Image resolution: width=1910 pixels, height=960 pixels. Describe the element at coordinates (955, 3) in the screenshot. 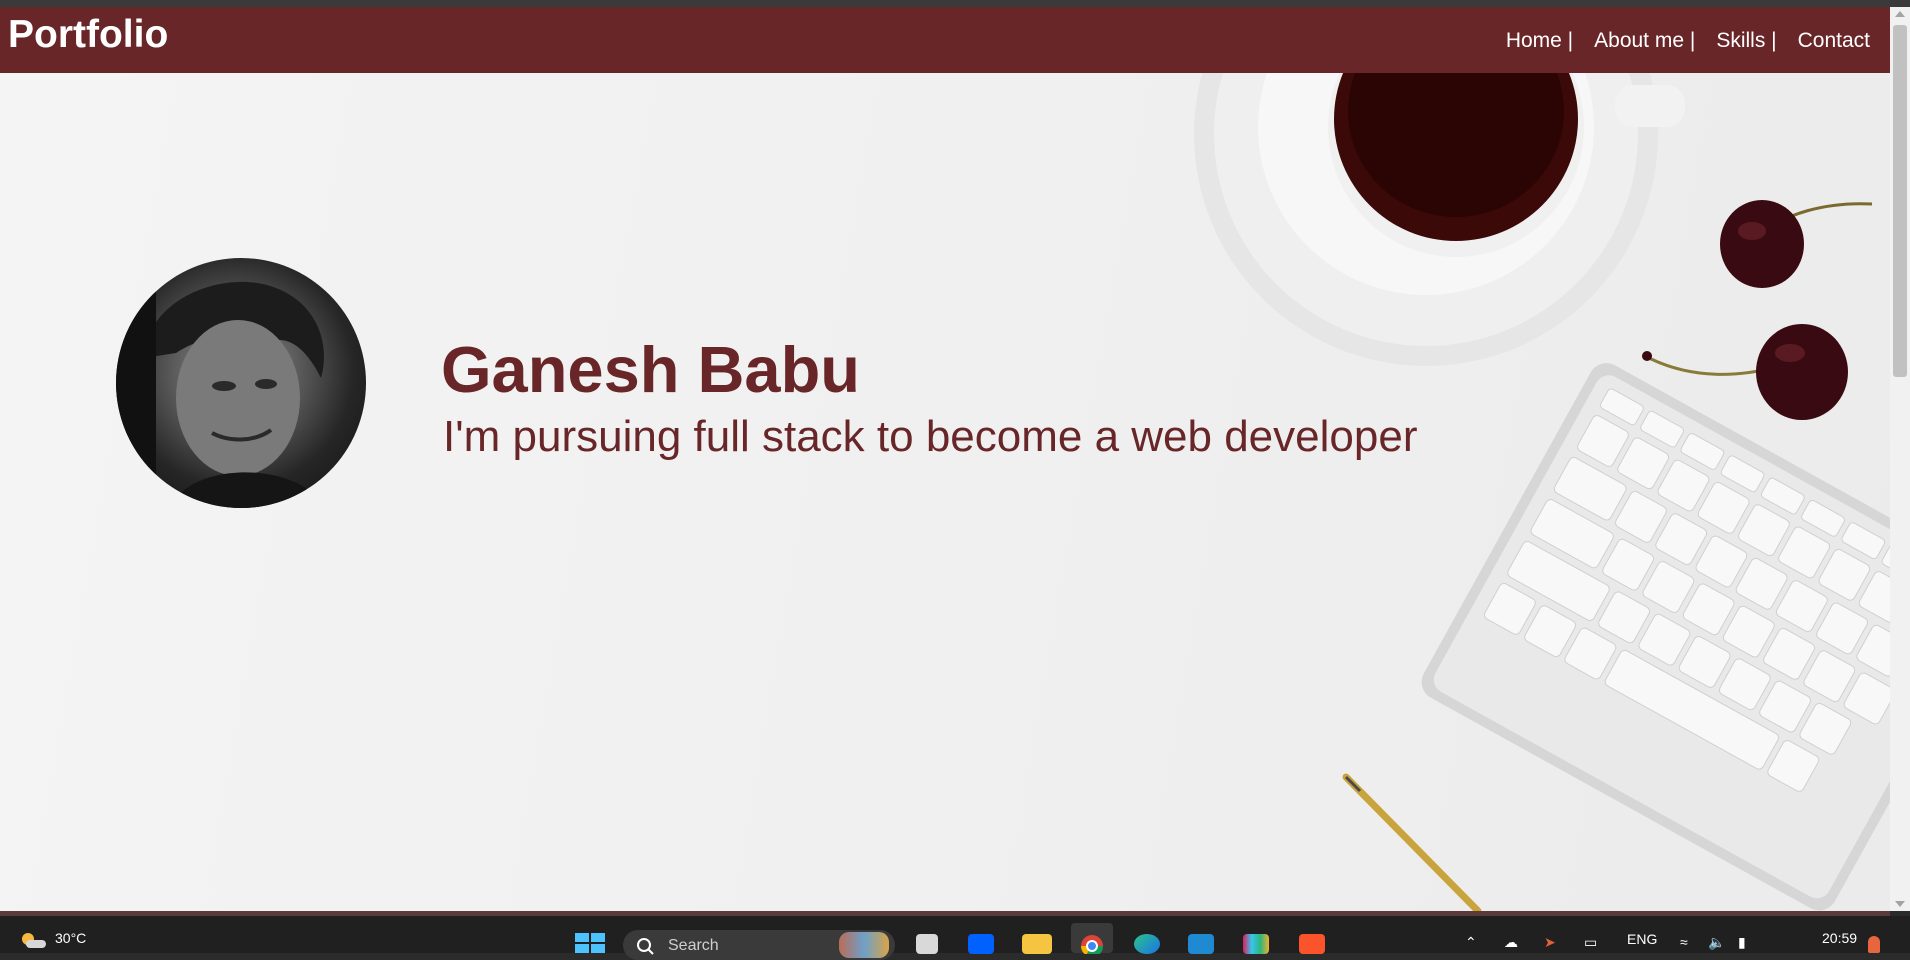

I see `window-top-border` at that location.